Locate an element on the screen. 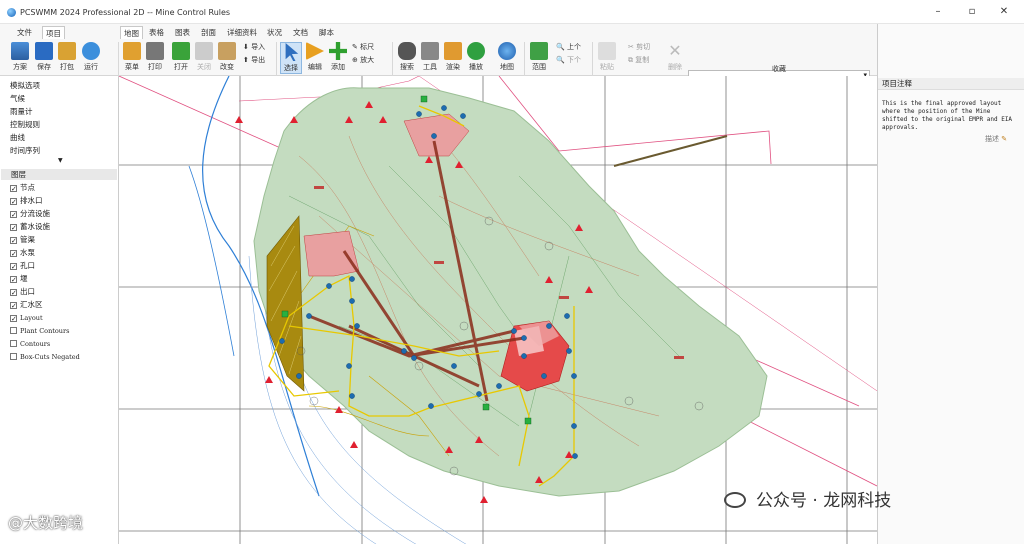  edit-icon is located at coordinates (315, 51).